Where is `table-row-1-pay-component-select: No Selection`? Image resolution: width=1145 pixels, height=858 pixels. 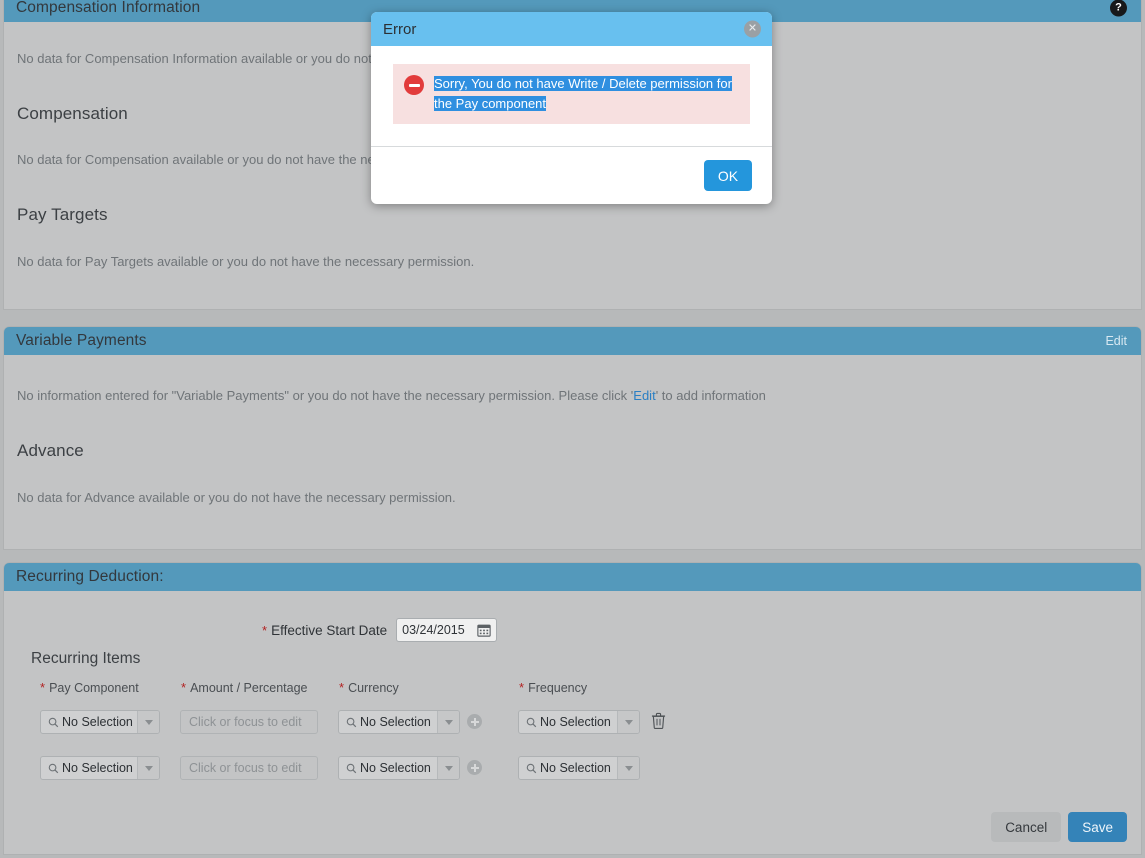 table-row-1-pay-component-select: No Selection is located at coordinates (100, 722).